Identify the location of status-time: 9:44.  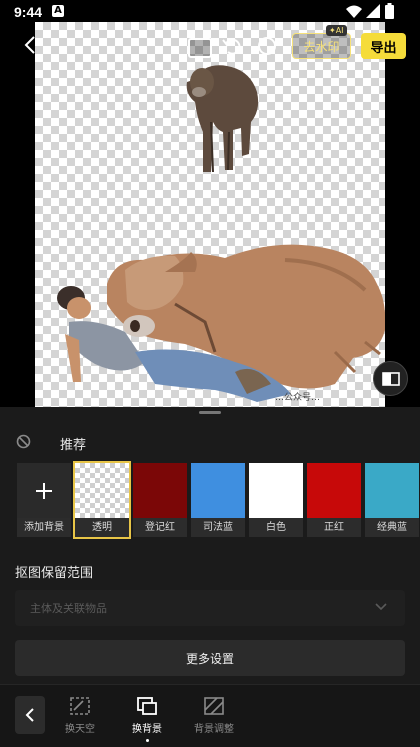
(28, 12).